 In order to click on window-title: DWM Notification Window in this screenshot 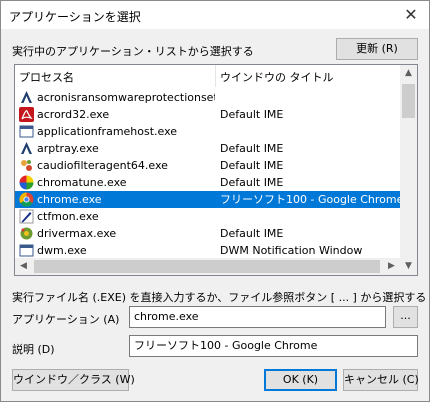, I will do `click(291, 250)`.